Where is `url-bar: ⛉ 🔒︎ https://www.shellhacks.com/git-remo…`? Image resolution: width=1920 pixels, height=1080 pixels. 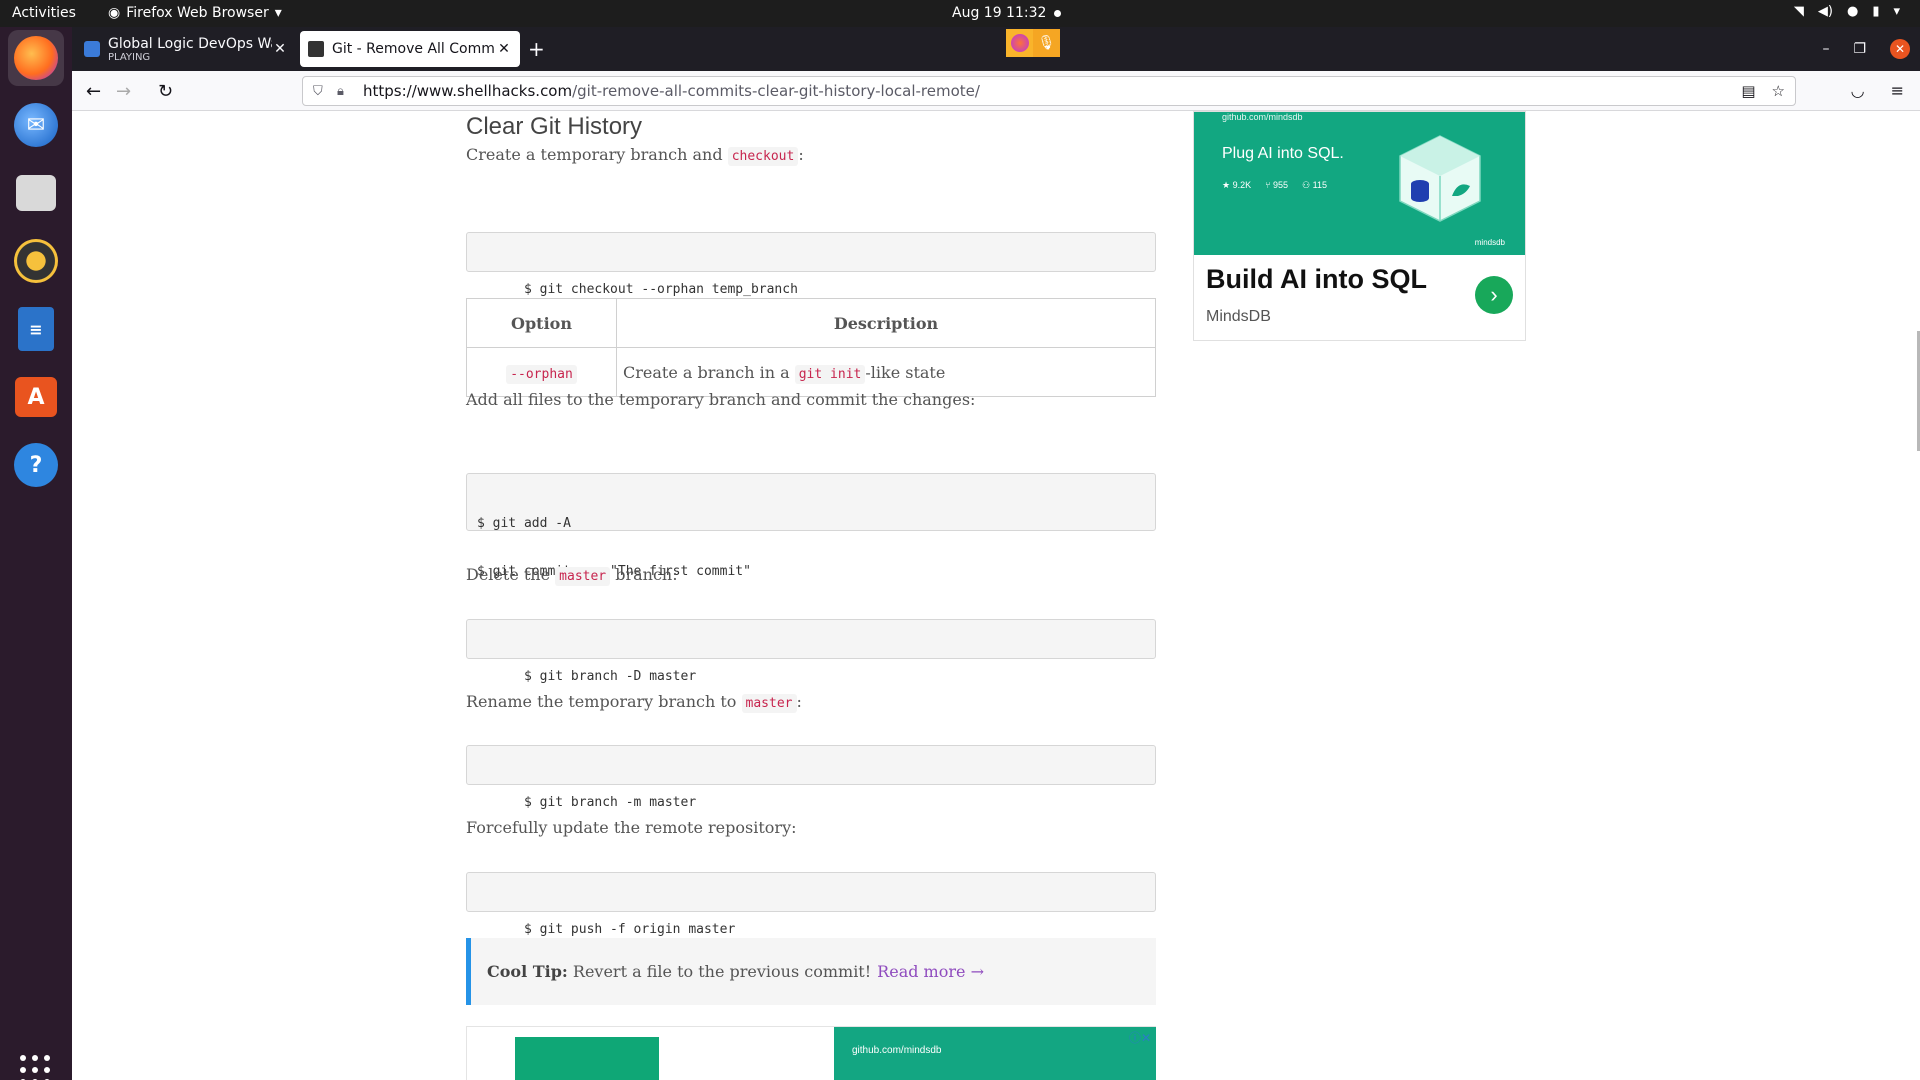
url-bar: ⛉ 🔒︎ https://www.shellhacks.com/git-remo… is located at coordinates (1049, 91).